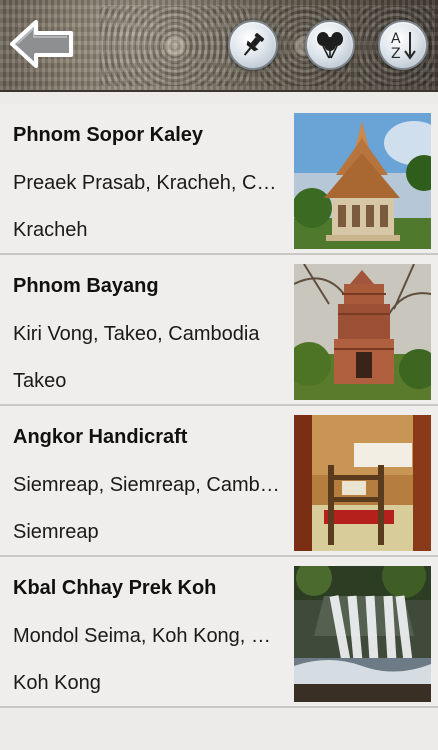 This screenshot has width=438, height=750. What do you see at coordinates (362, 332) in the screenshot?
I see `brick-tower-photo` at bounding box center [362, 332].